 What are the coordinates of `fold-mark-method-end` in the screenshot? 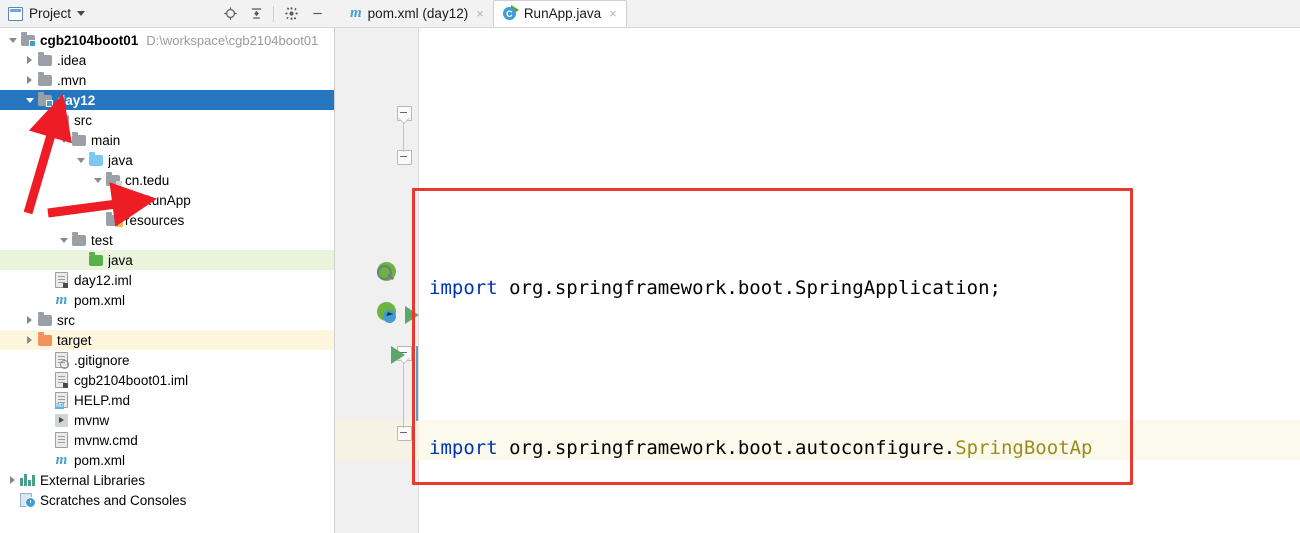 It's located at (404, 433).